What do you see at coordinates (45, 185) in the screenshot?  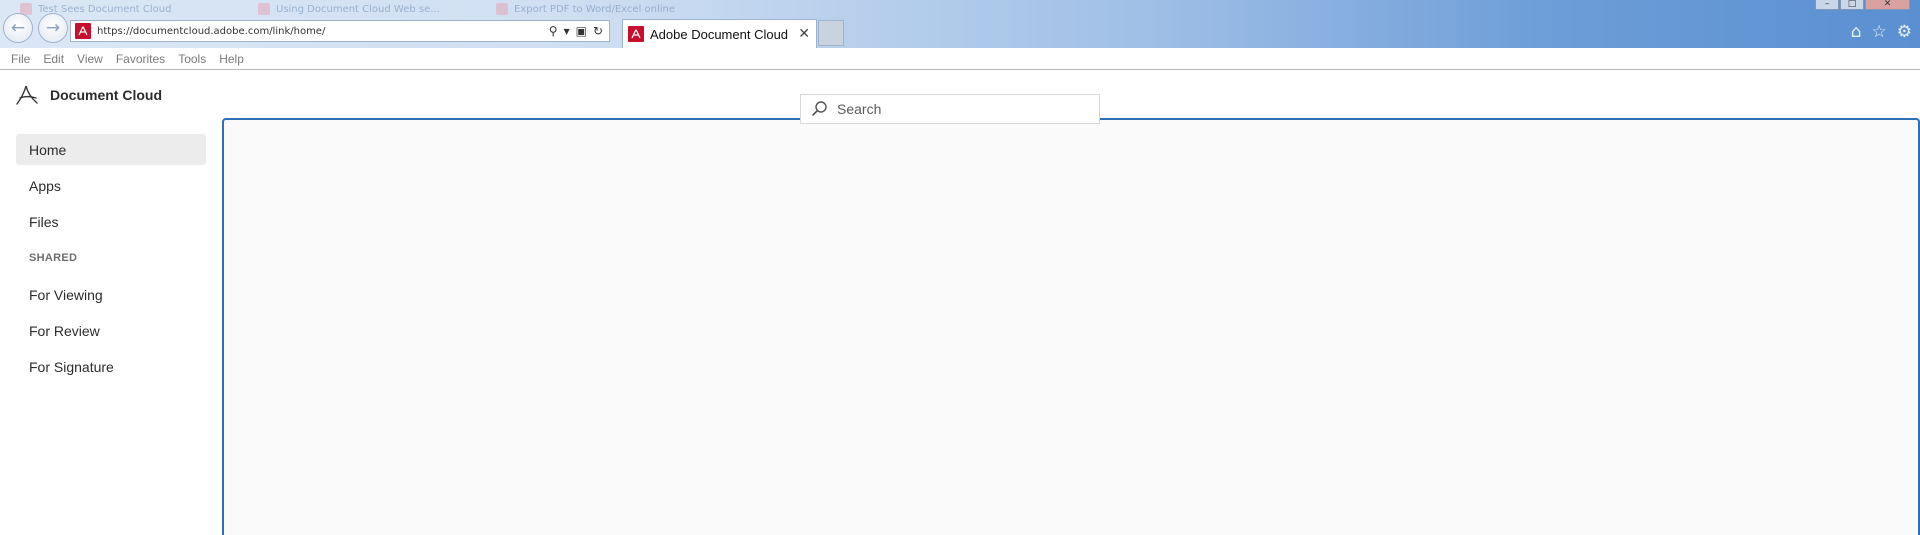 I see `sidebar-item-label: Apps` at bounding box center [45, 185].